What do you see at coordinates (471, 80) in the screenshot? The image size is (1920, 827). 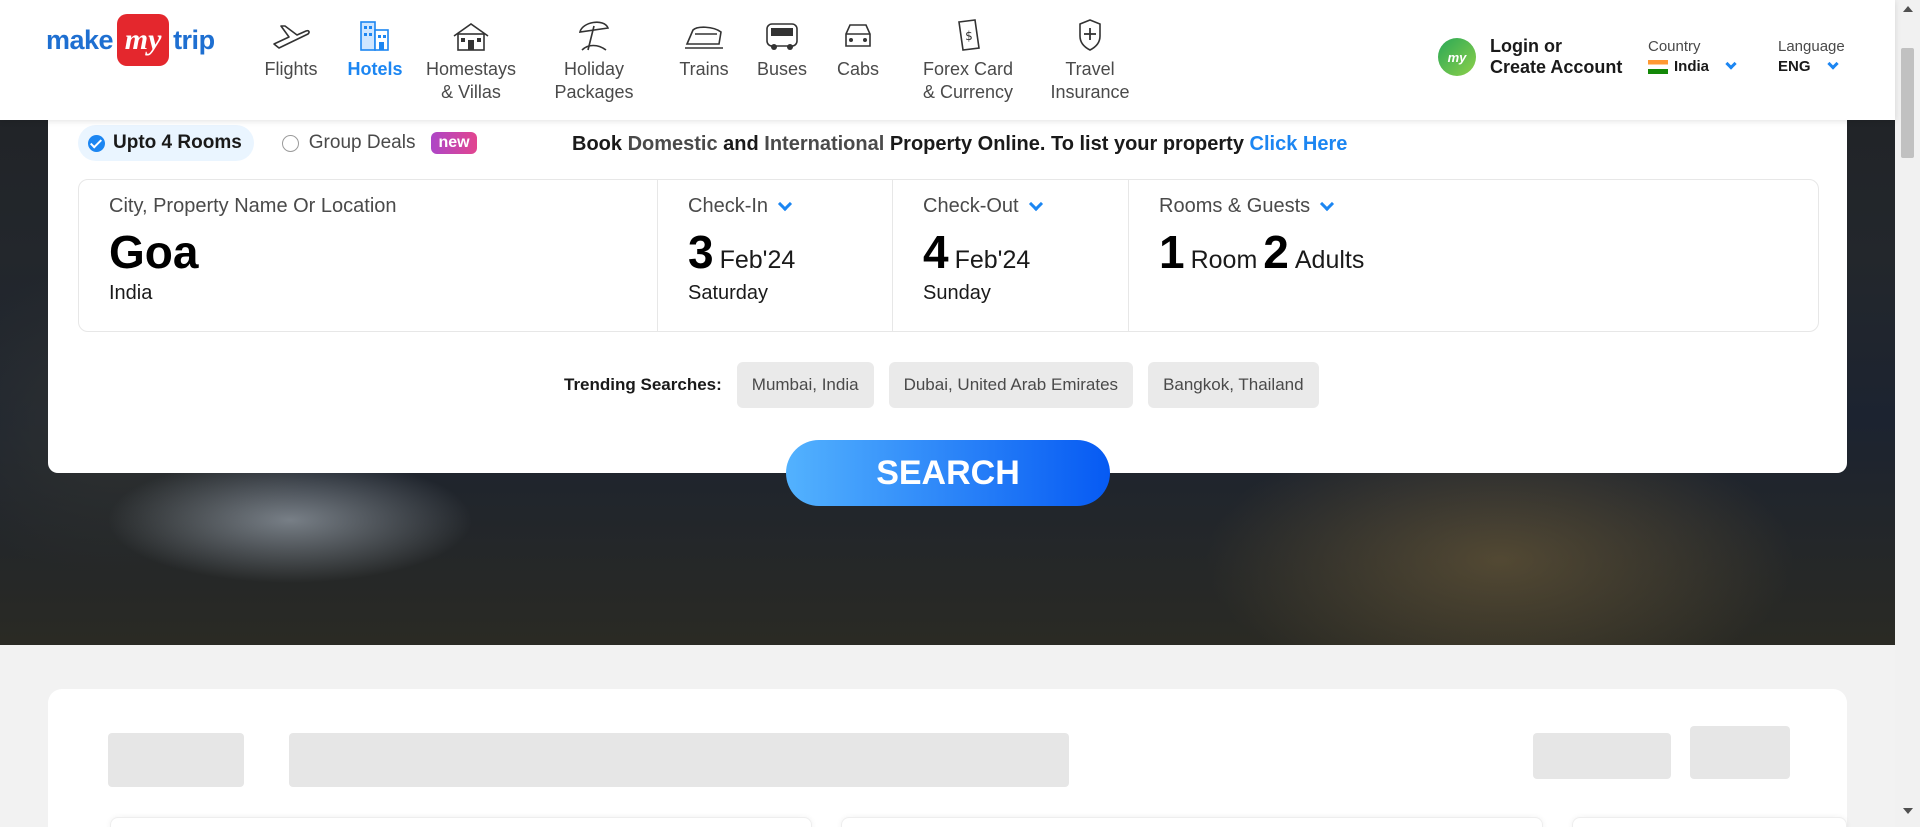 I see `nav-label: Homestays & Villas` at bounding box center [471, 80].